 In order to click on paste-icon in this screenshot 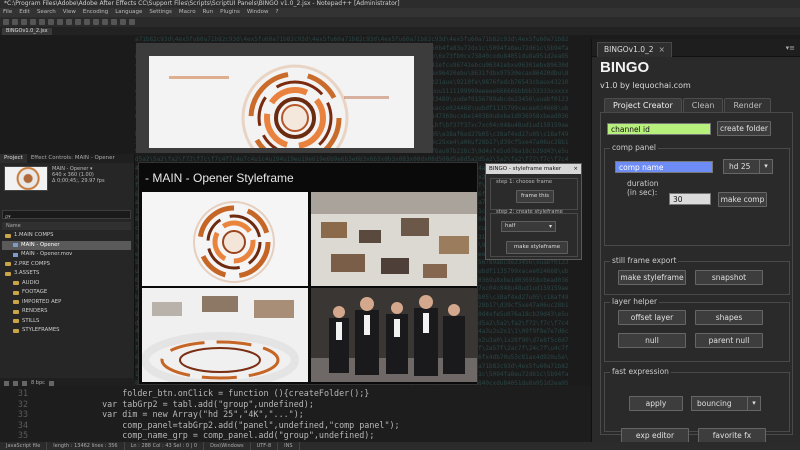, I will do `click(78, 22)`.